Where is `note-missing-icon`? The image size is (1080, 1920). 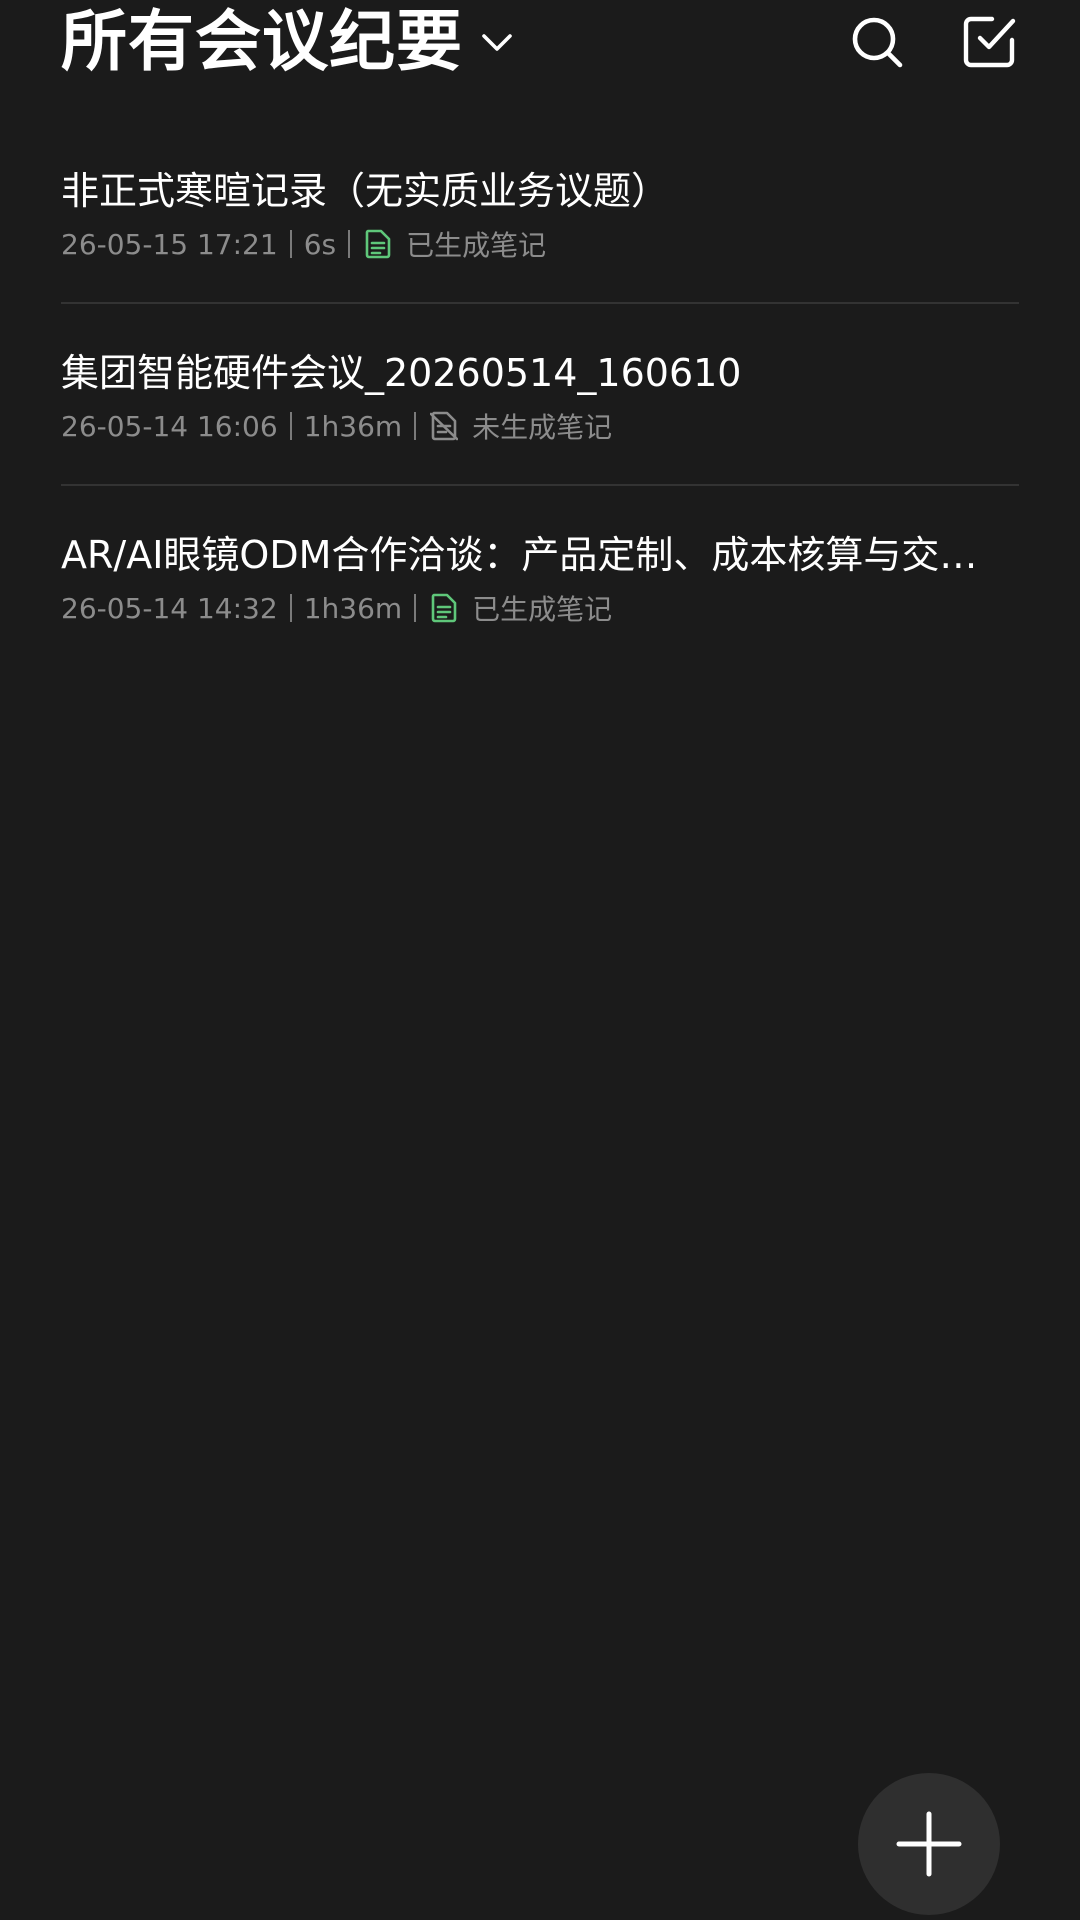 note-missing-icon is located at coordinates (444, 426).